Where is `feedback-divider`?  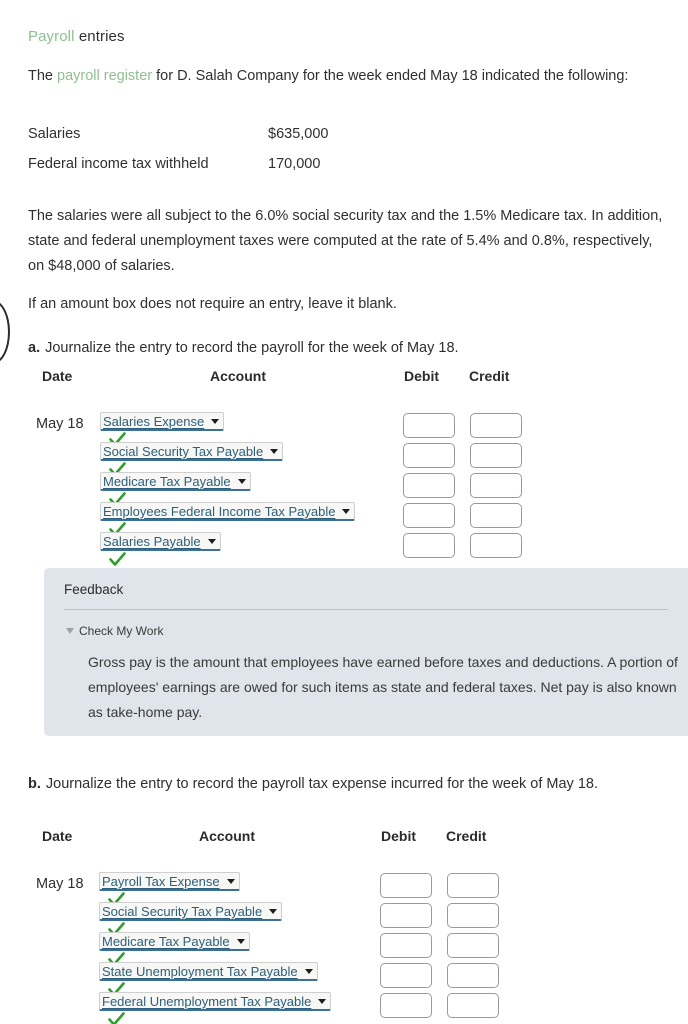 feedback-divider is located at coordinates (366, 609).